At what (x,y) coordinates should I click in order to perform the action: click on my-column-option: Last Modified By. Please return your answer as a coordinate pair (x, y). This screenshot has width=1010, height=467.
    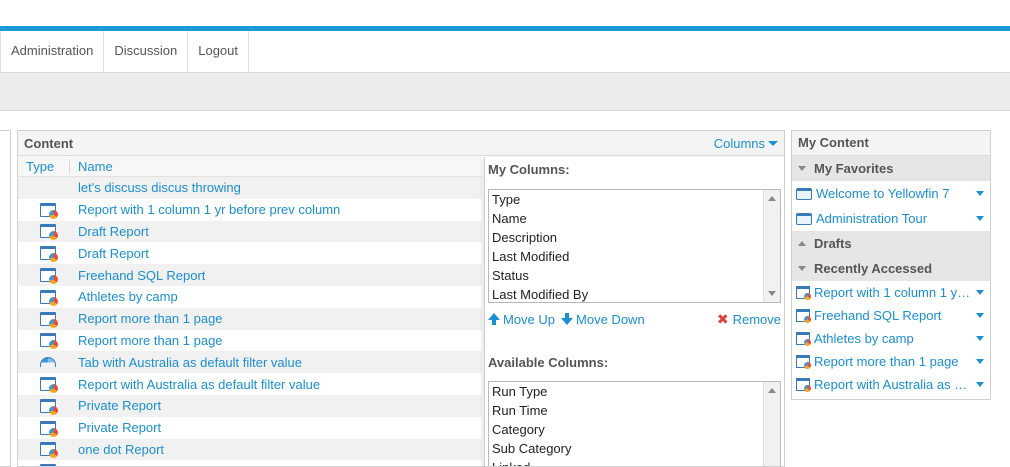
    Looking at the image, I should click on (634, 293).